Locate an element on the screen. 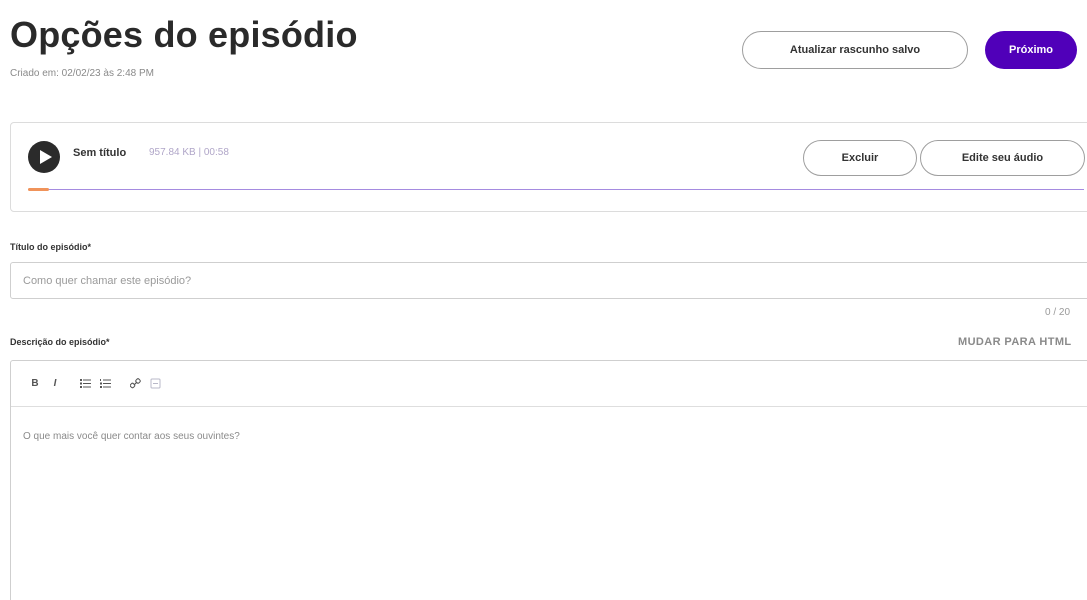  created-at-text: Criado em: 02/02/23 às 2:48 PM is located at coordinates (82, 73).